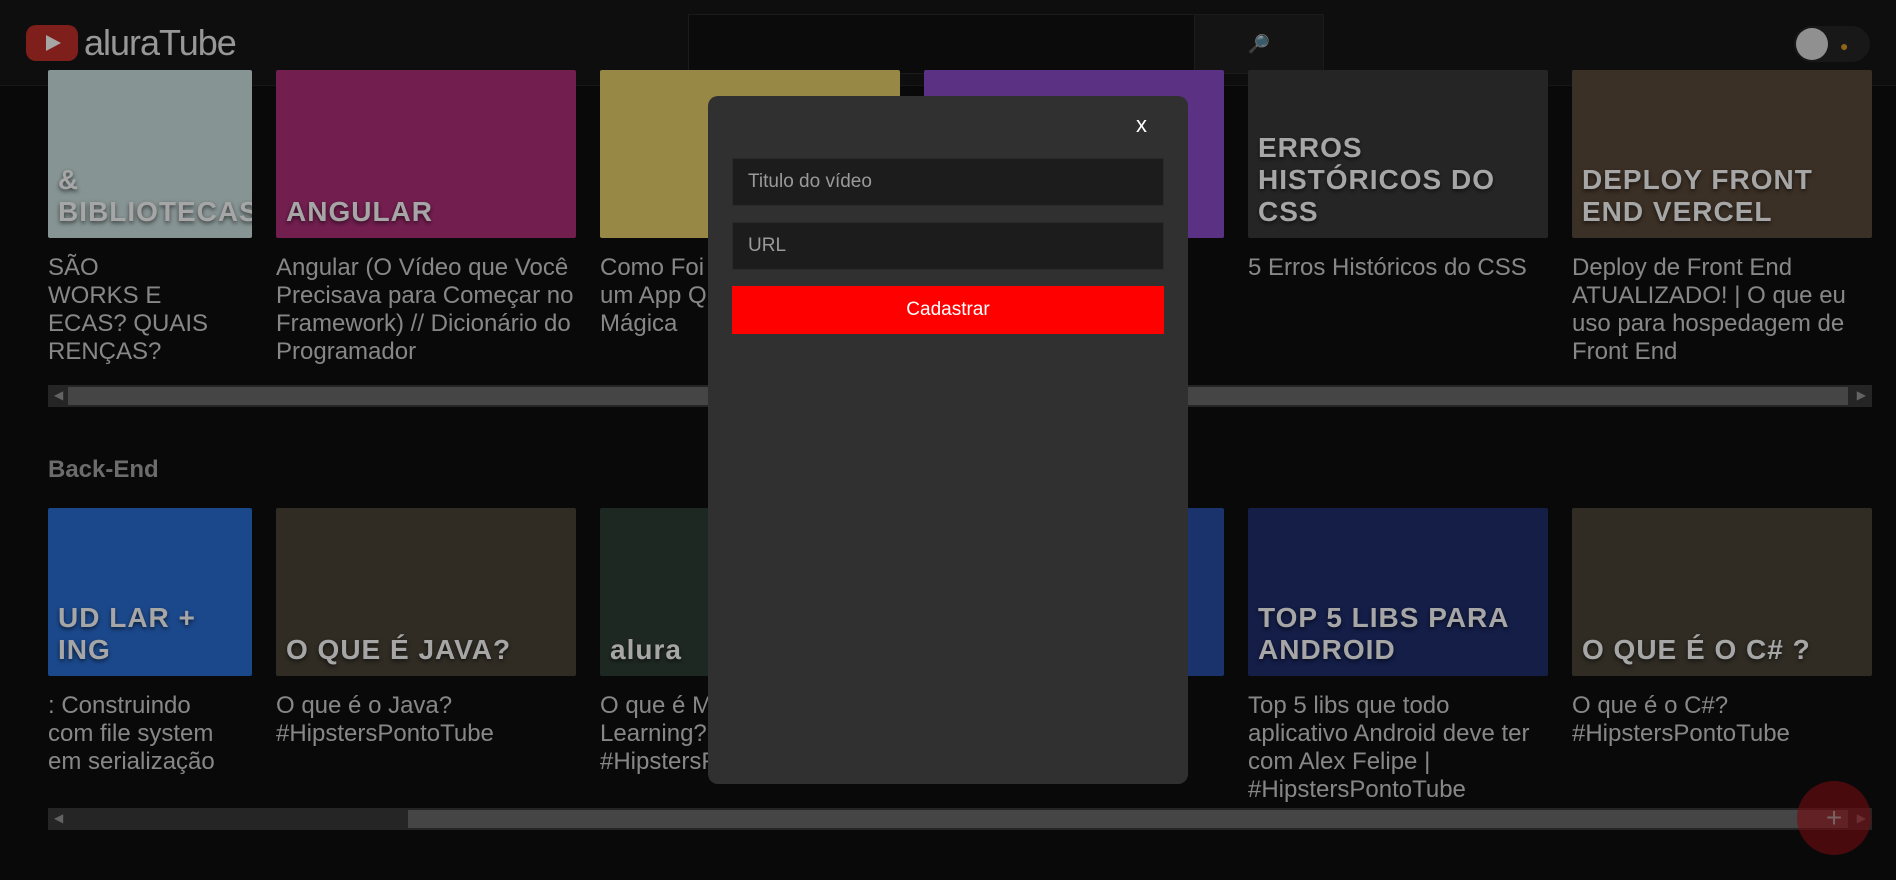  What do you see at coordinates (948, 310) in the screenshot?
I see `submit-button: Cadastrar` at bounding box center [948, 310].